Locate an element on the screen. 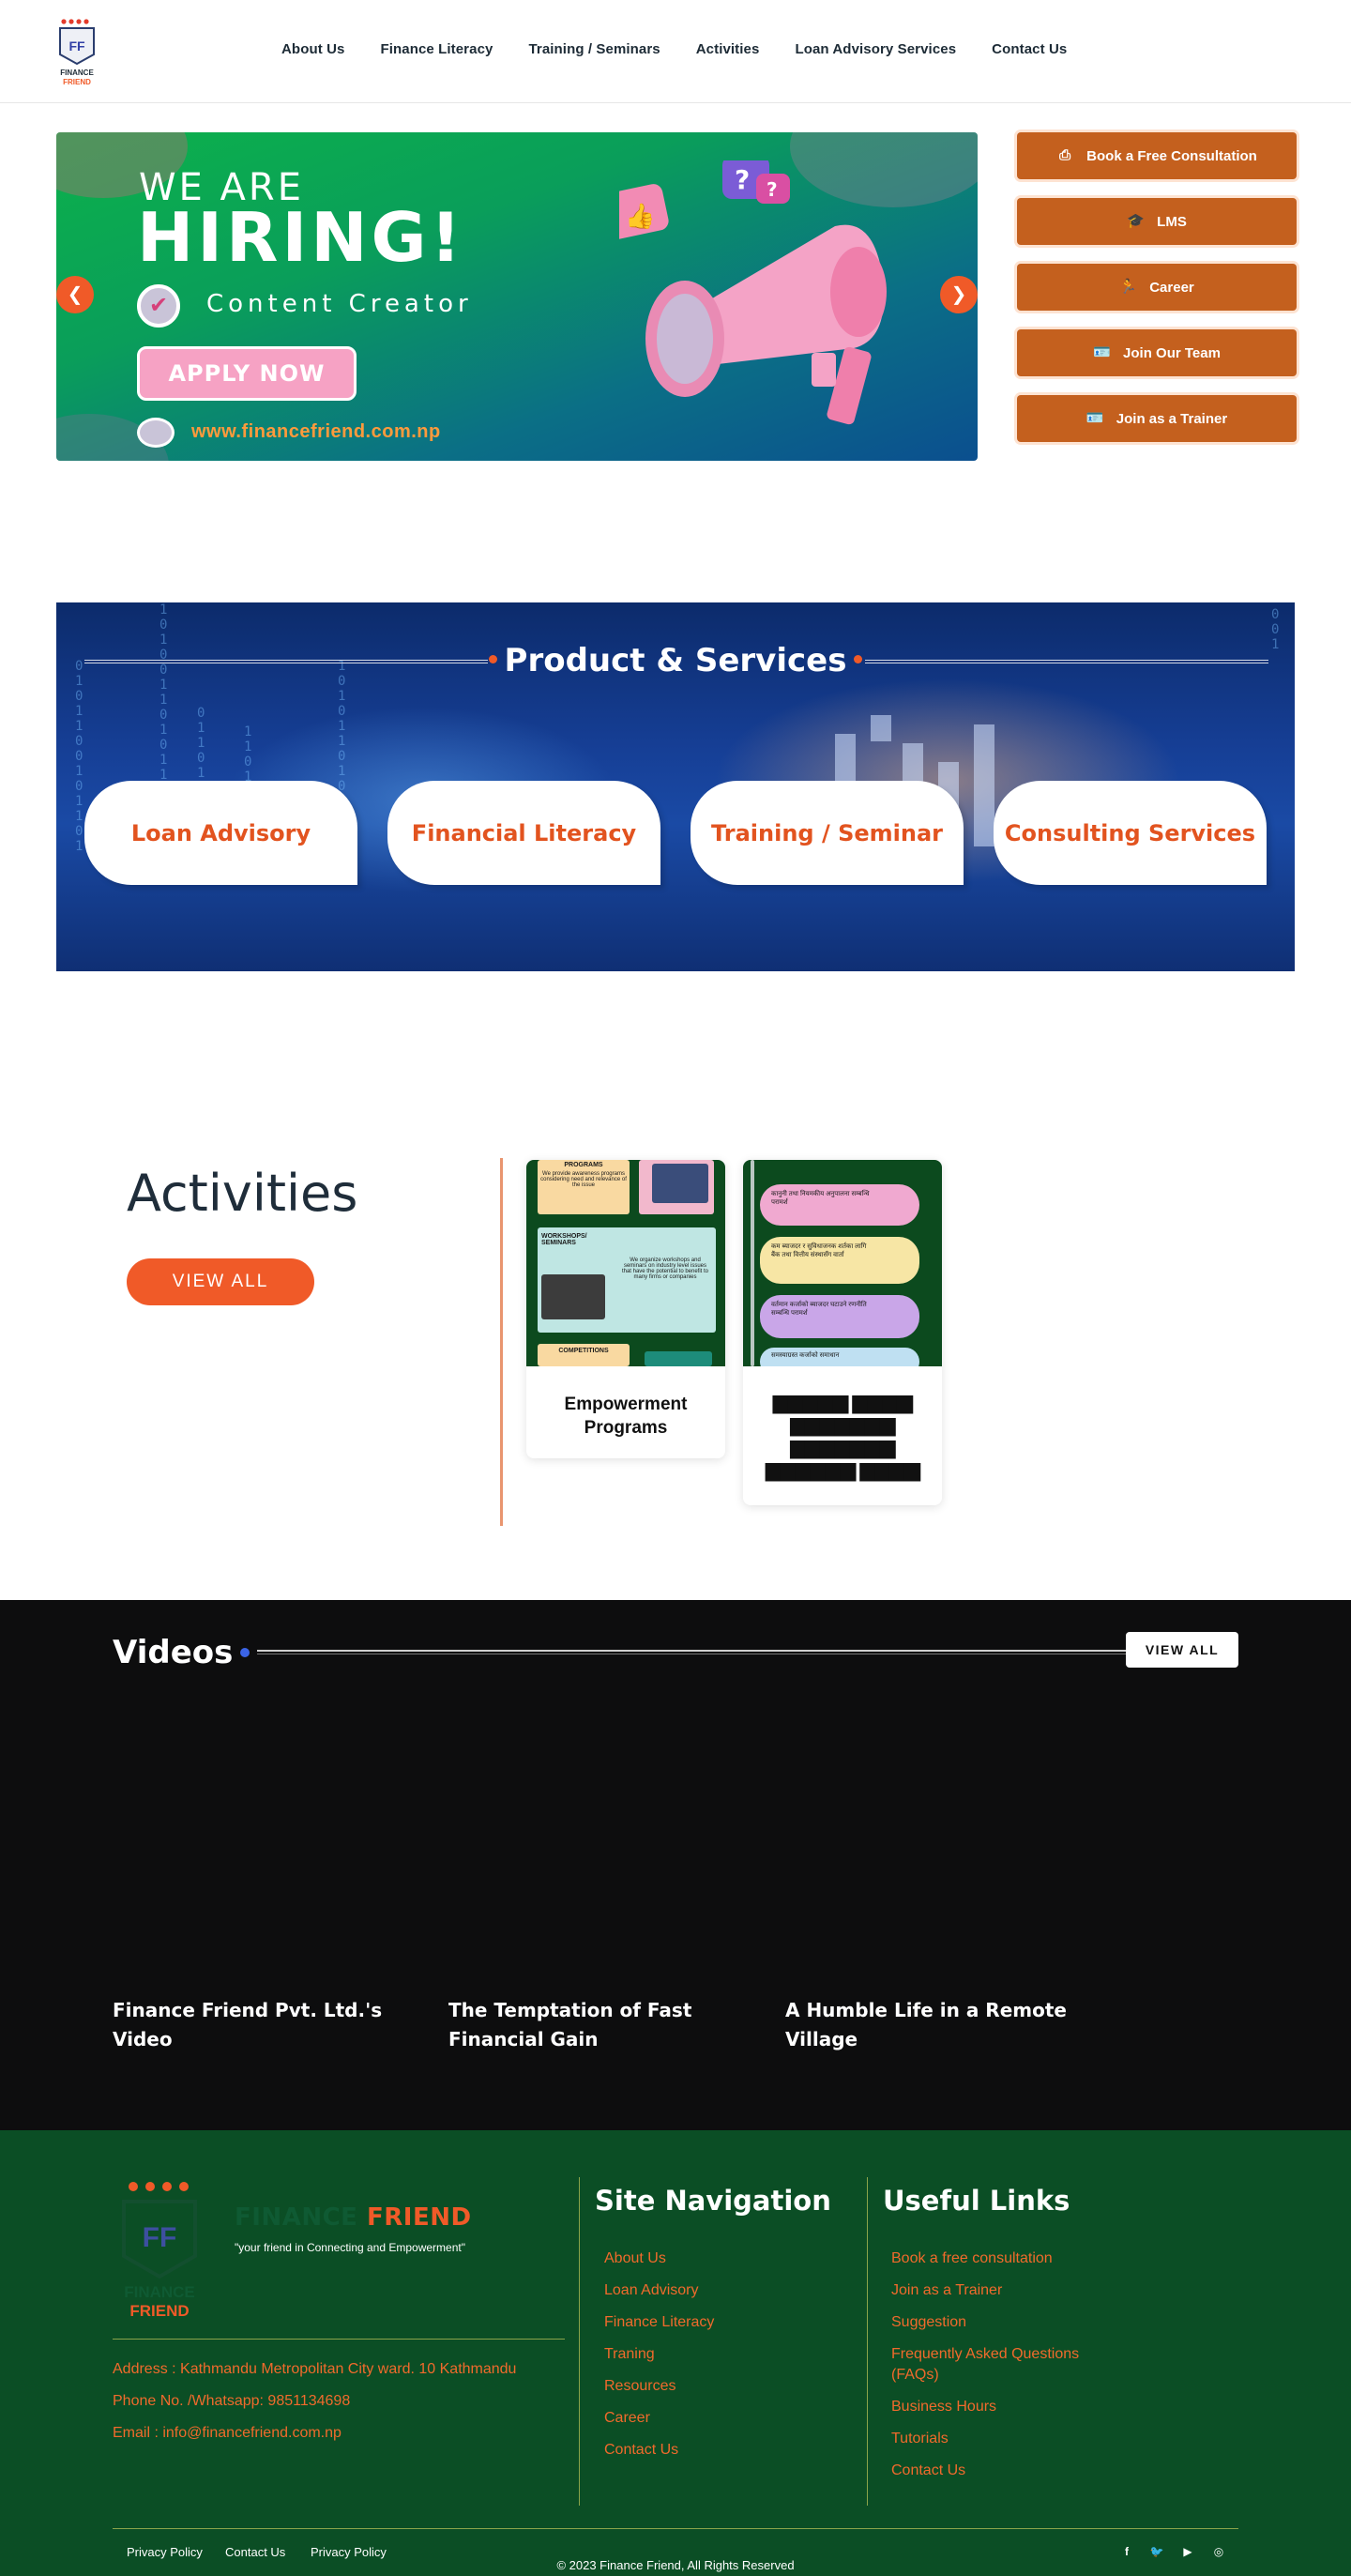  footer-link-book-consultation: Book a free consultation is located at coordinates (1009, 2258).